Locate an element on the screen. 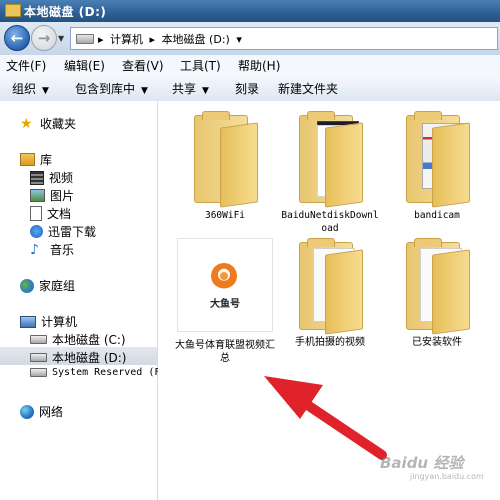 Image resolution: width=500 pixels, height=500 pixels. annotation-arrow-icon is located at coordinates (325, 418).